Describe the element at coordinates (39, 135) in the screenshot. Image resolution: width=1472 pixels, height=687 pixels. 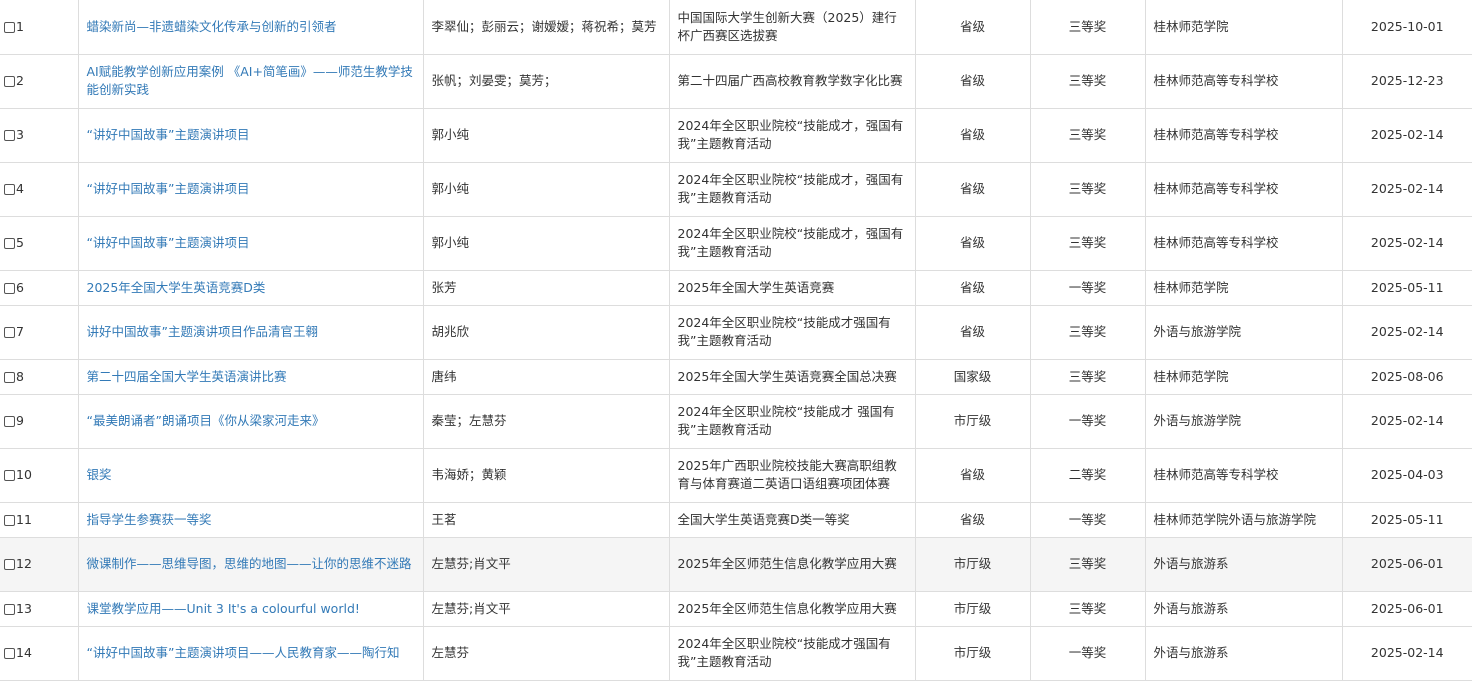
I see `row-select-cell: 3` at that location.